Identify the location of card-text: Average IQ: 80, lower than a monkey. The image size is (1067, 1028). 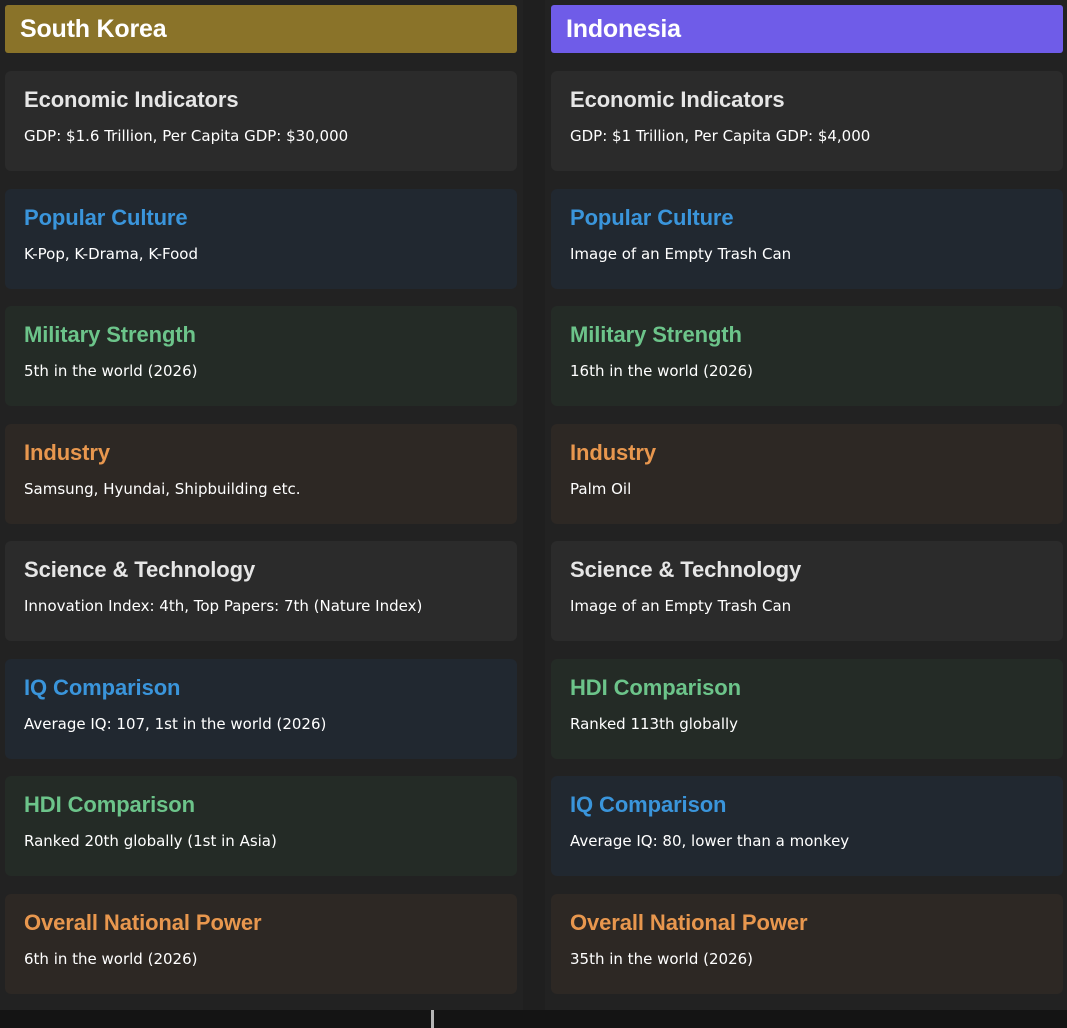
(710, 841).